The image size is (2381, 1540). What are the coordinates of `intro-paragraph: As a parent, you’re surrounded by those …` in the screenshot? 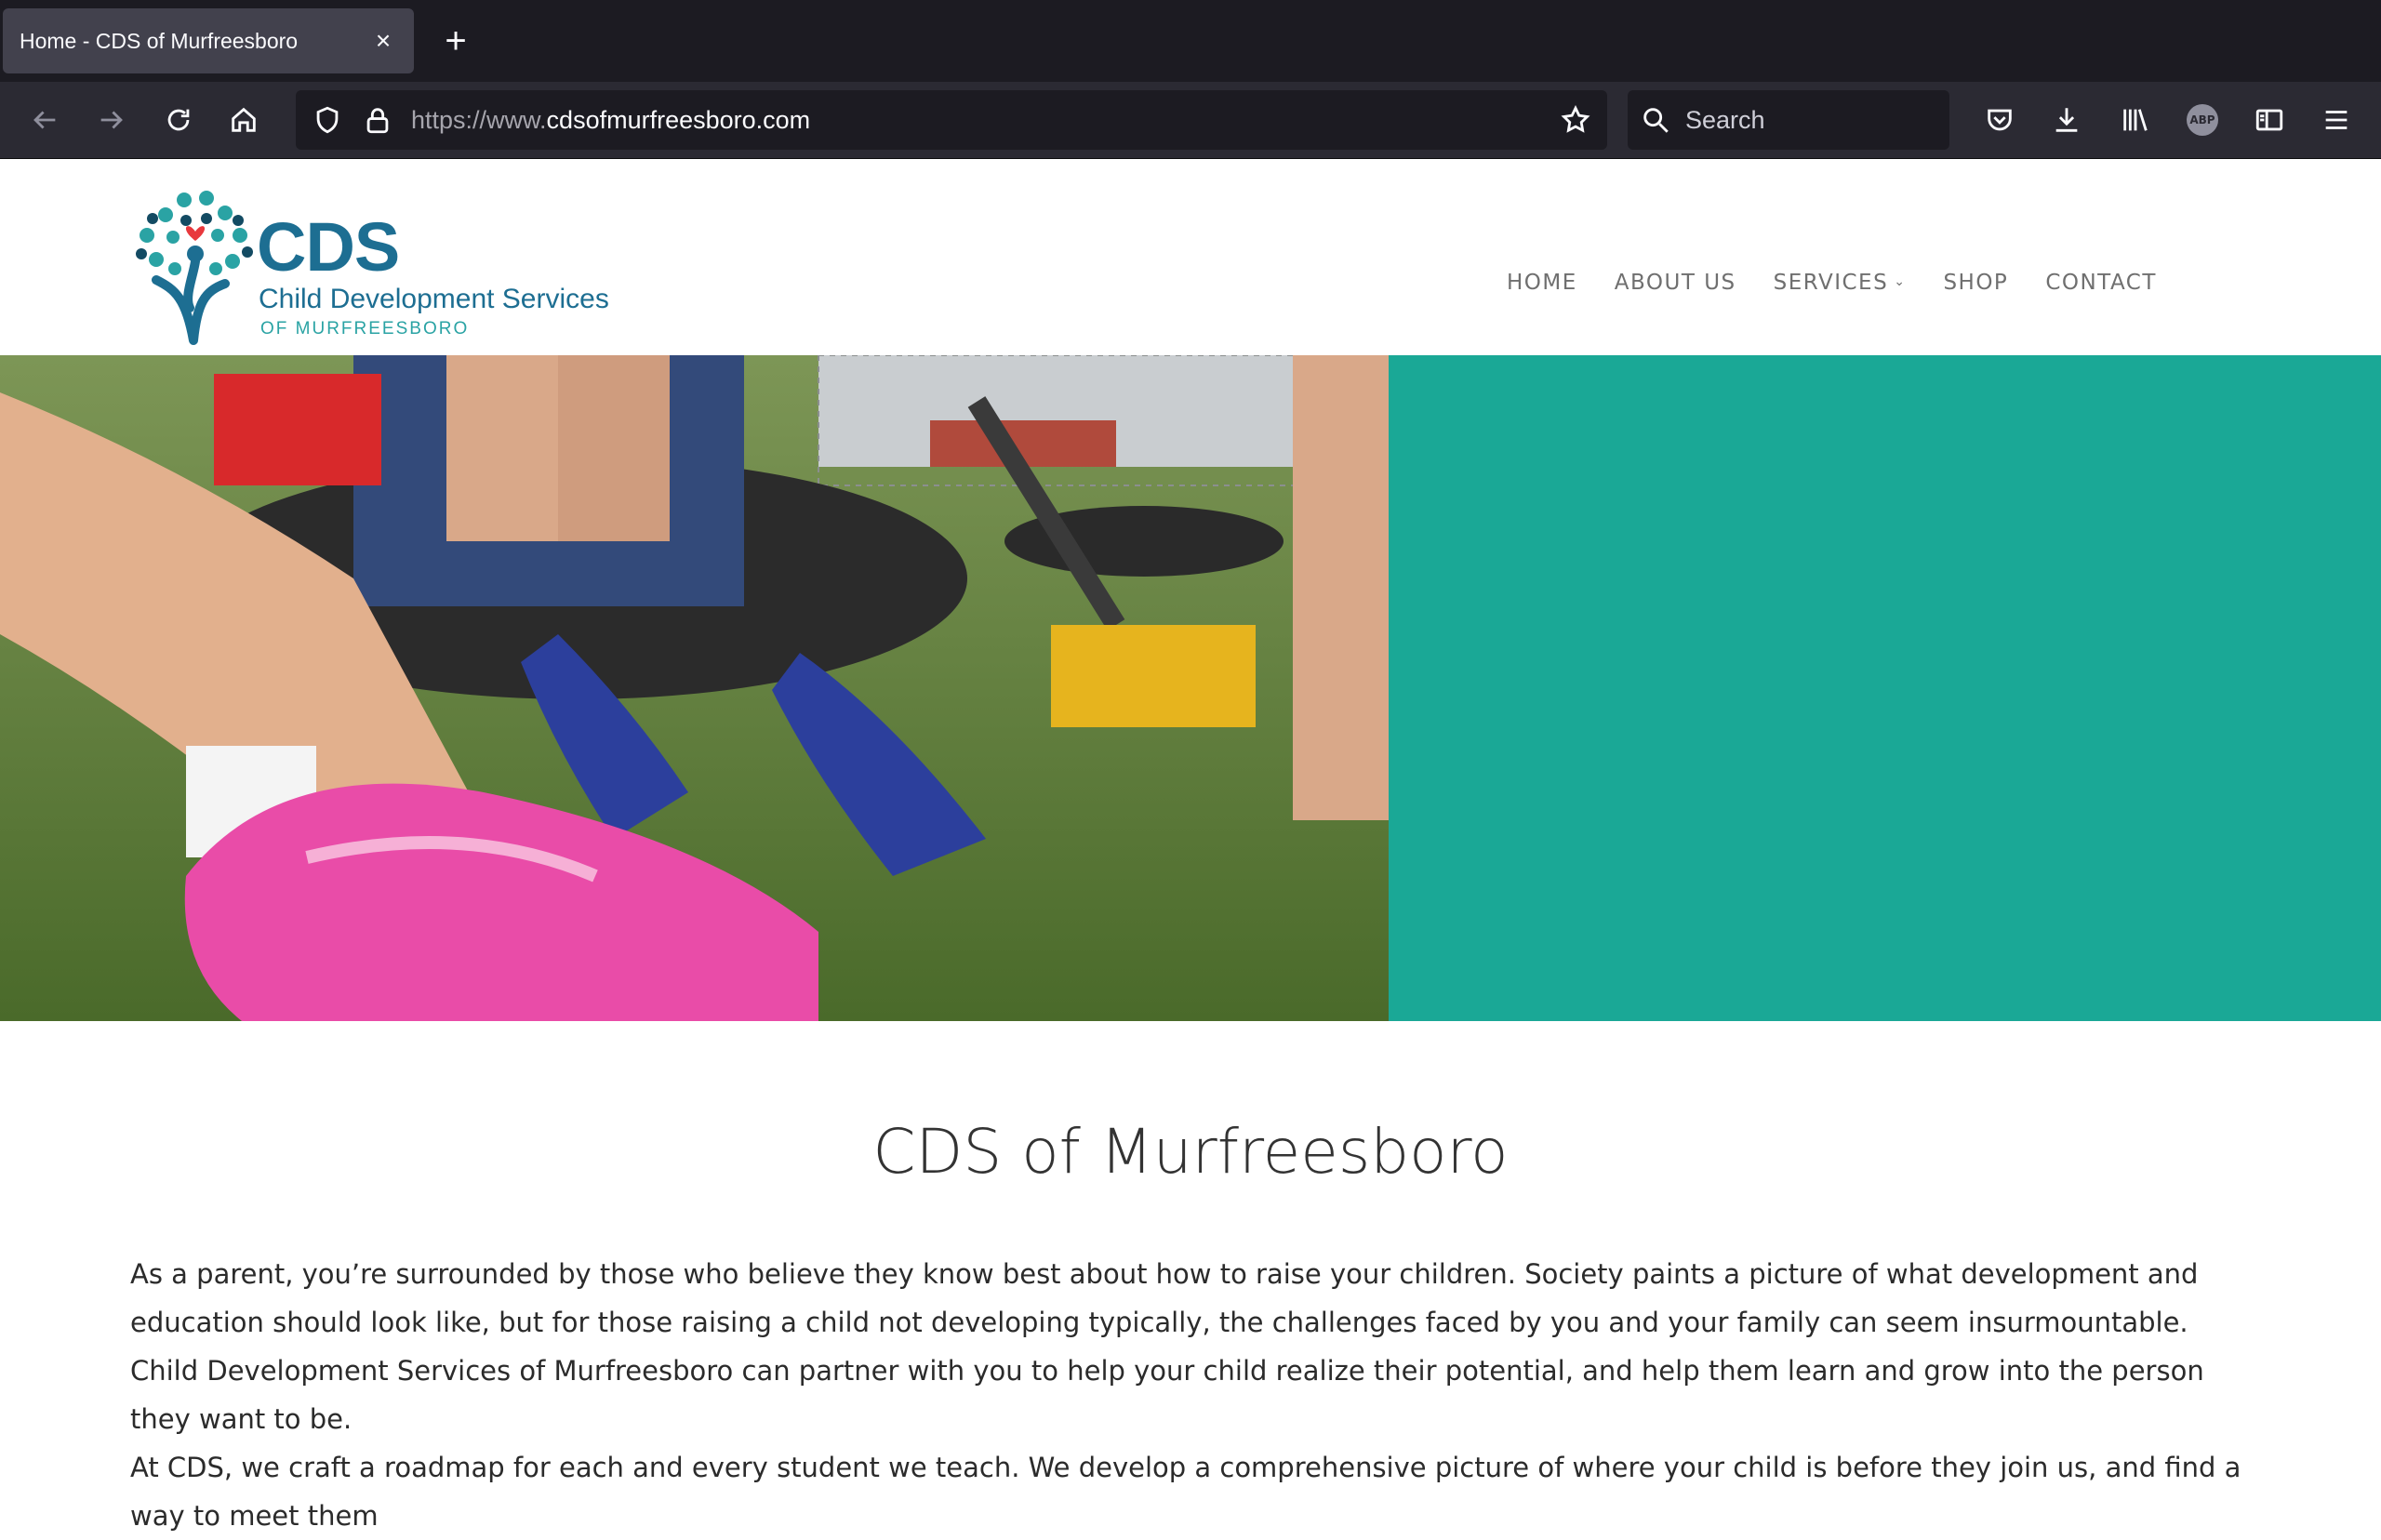 It's located at (1167, 1346).